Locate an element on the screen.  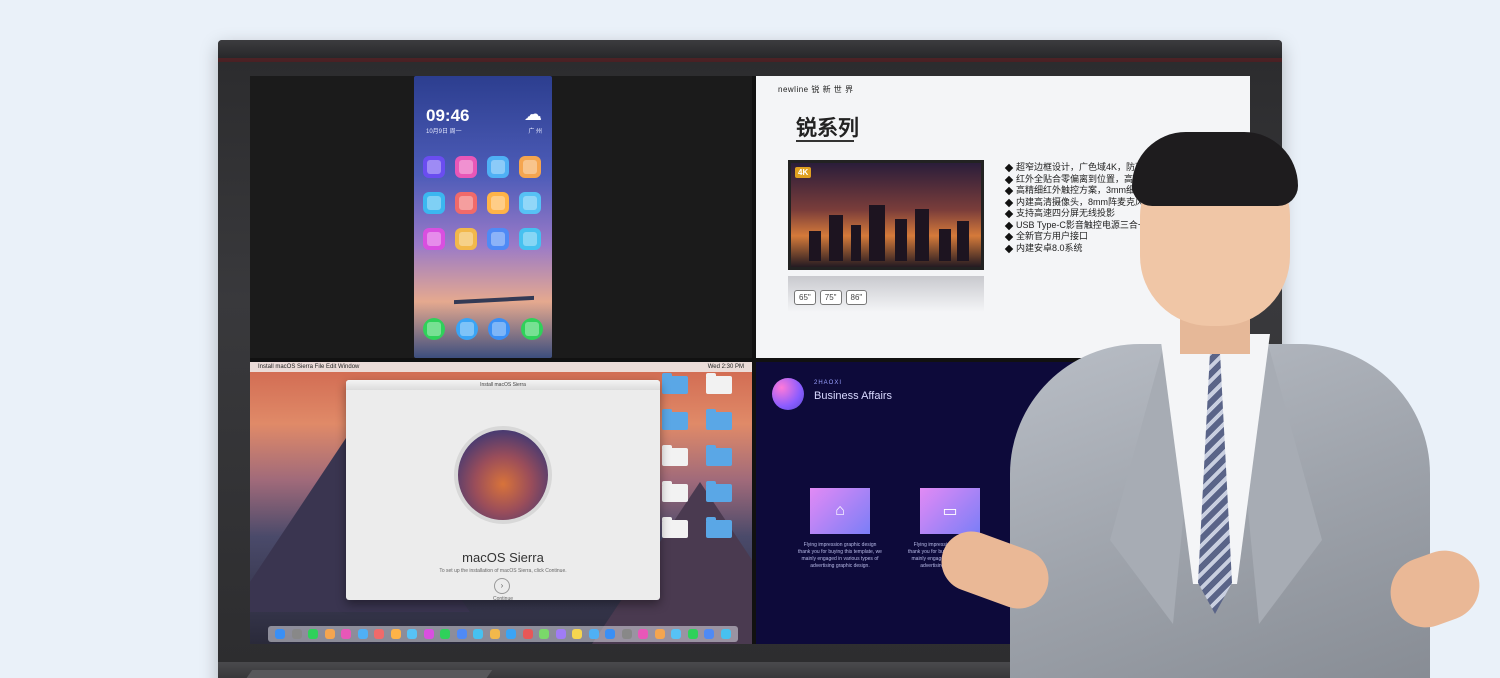
size-options: 65" 75" 86" is located at coordinates (831, 297).